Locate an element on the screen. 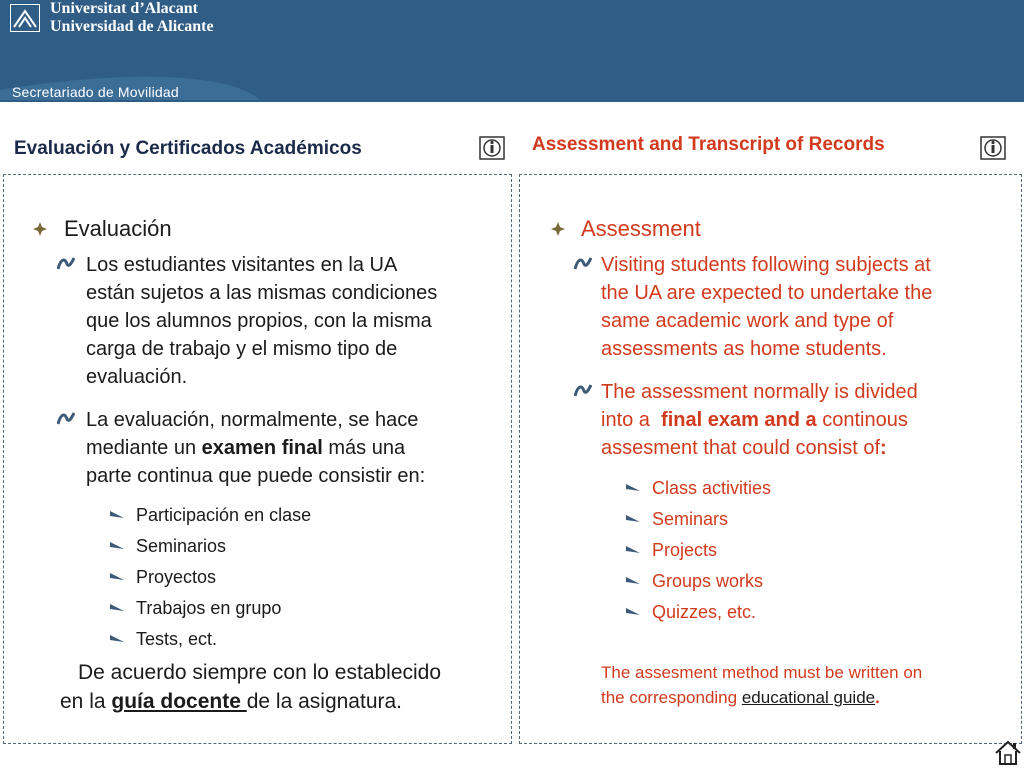 The width and height of the screenshot is (1024, 771). page-title-es: Evaluación y Certificados Académicos is located at coordinates (188, 148).